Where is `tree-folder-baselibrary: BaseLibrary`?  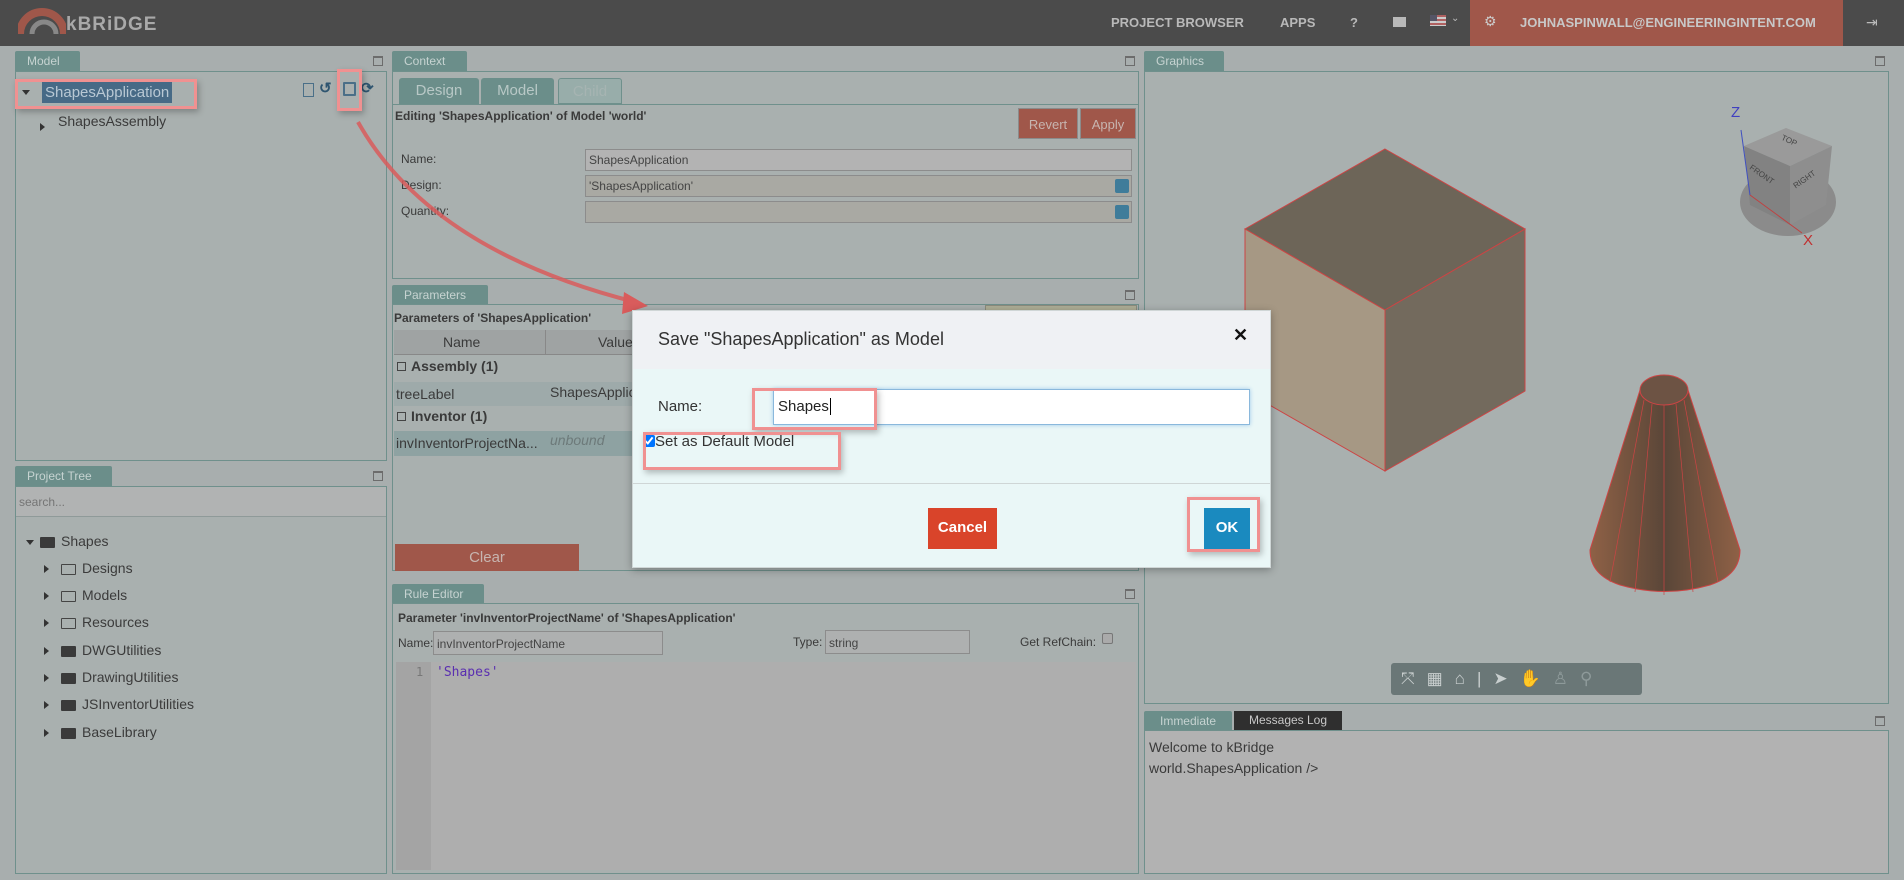
tree-folder-baselibrary: BaseLibrary is located at coordinates (100, 732).